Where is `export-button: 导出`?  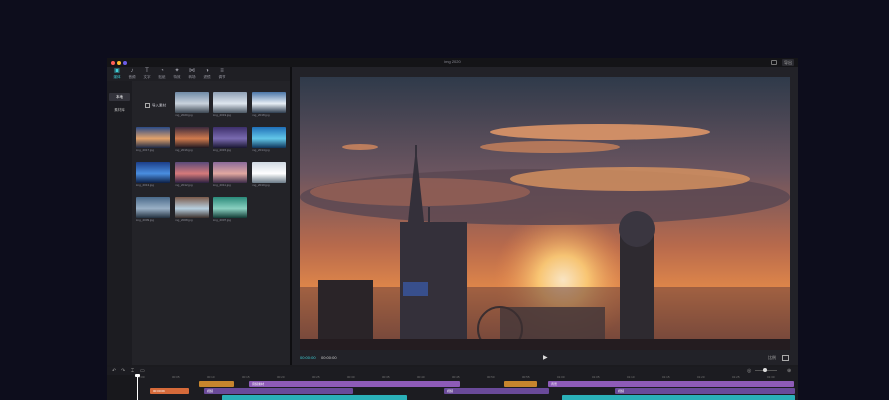
export-button: 导出 is located at coordinates (788, 62).